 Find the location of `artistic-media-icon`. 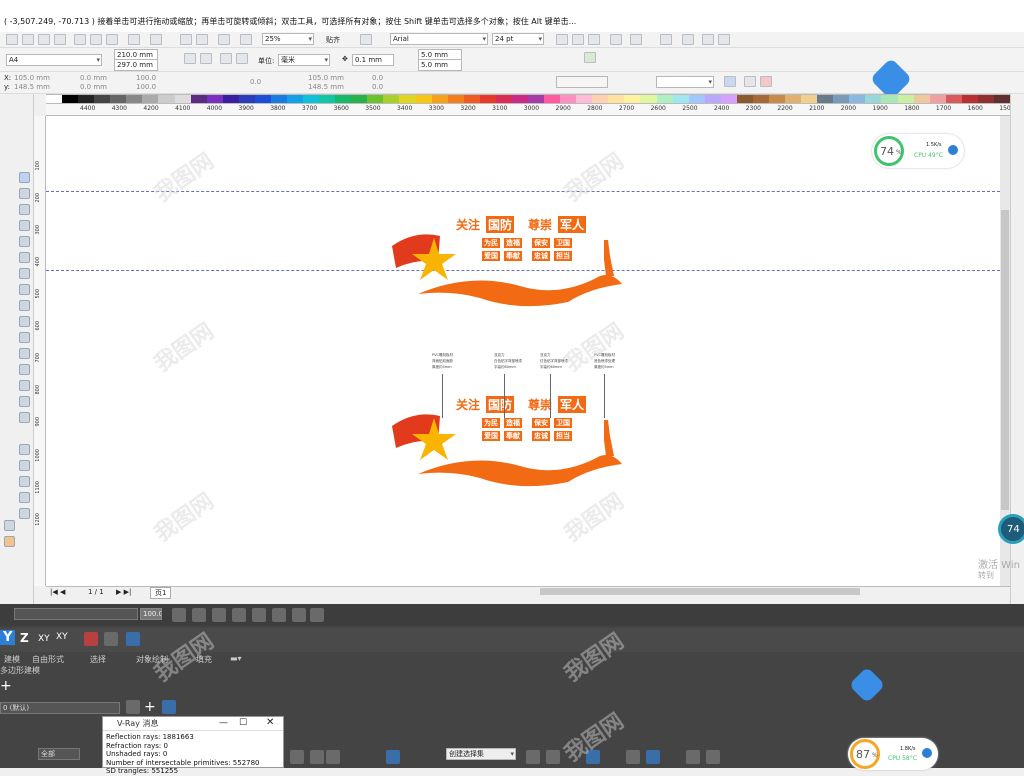

artistic-media-icon is located at coordinates (24, 257).